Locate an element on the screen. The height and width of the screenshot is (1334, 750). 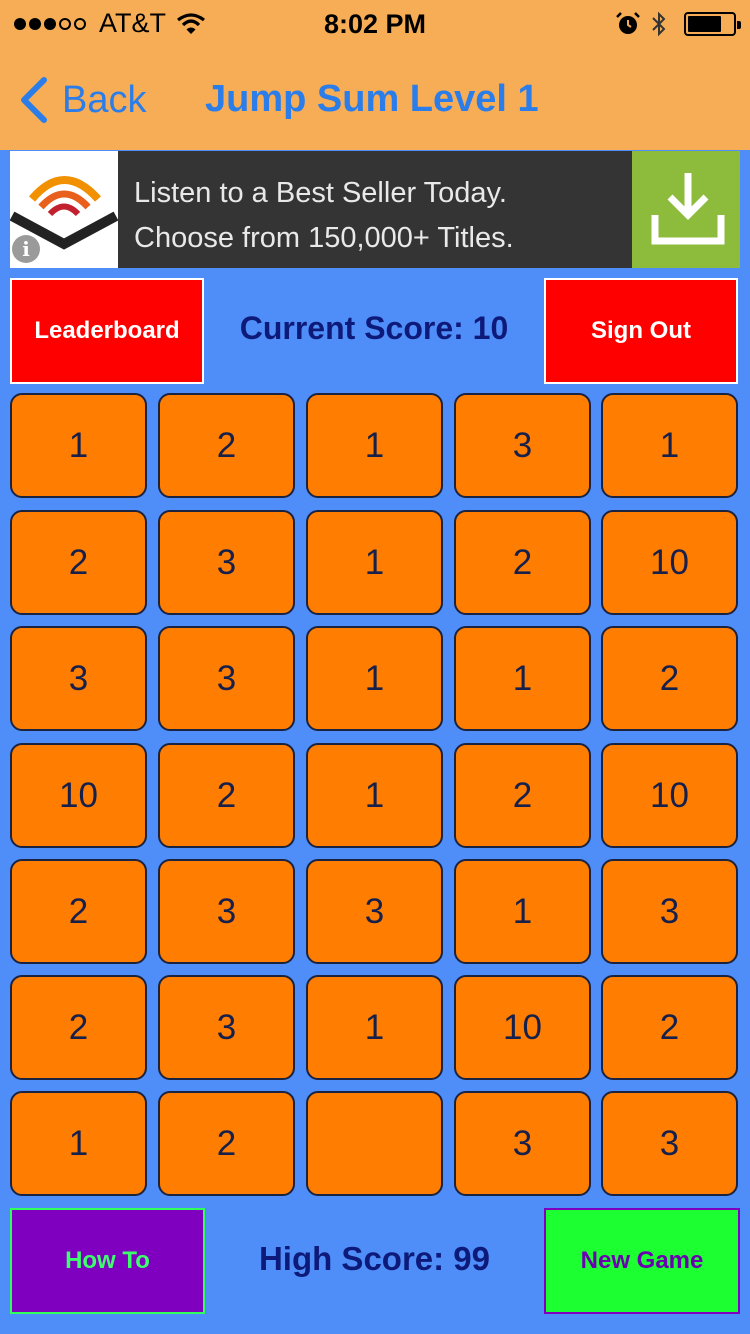
chevron-left-icon is located at coordinates (34, 100).